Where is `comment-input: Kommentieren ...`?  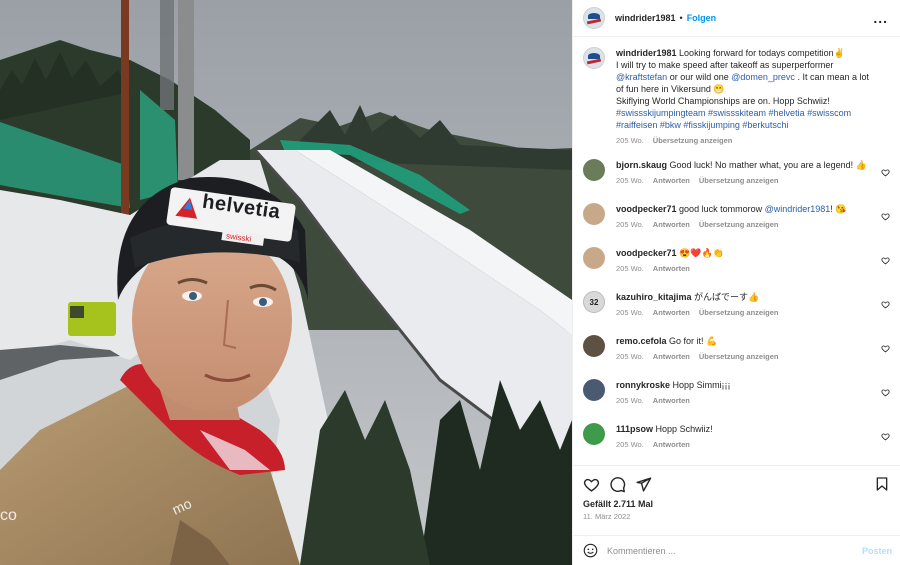
comment-input: Kommentieren ... is located at coordinates (734, 551).